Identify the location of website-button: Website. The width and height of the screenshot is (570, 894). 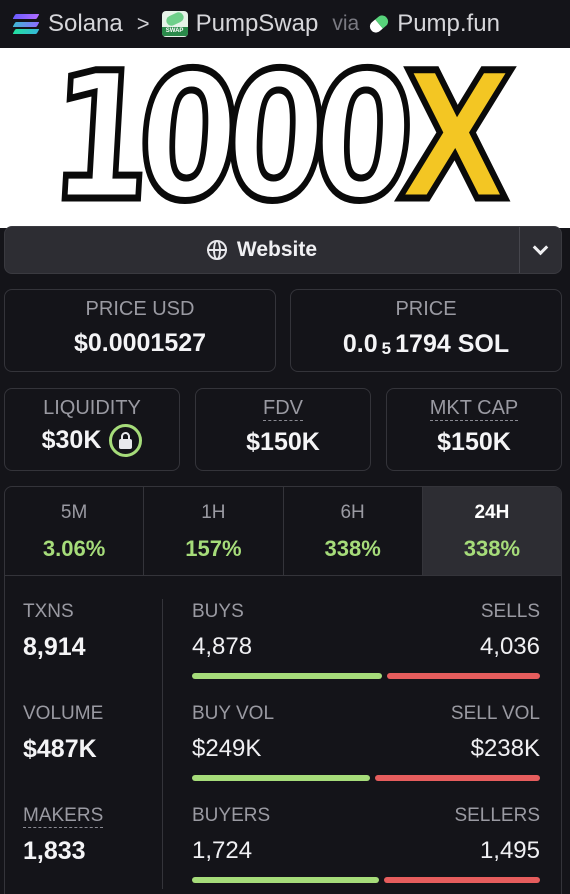
(262, 250).